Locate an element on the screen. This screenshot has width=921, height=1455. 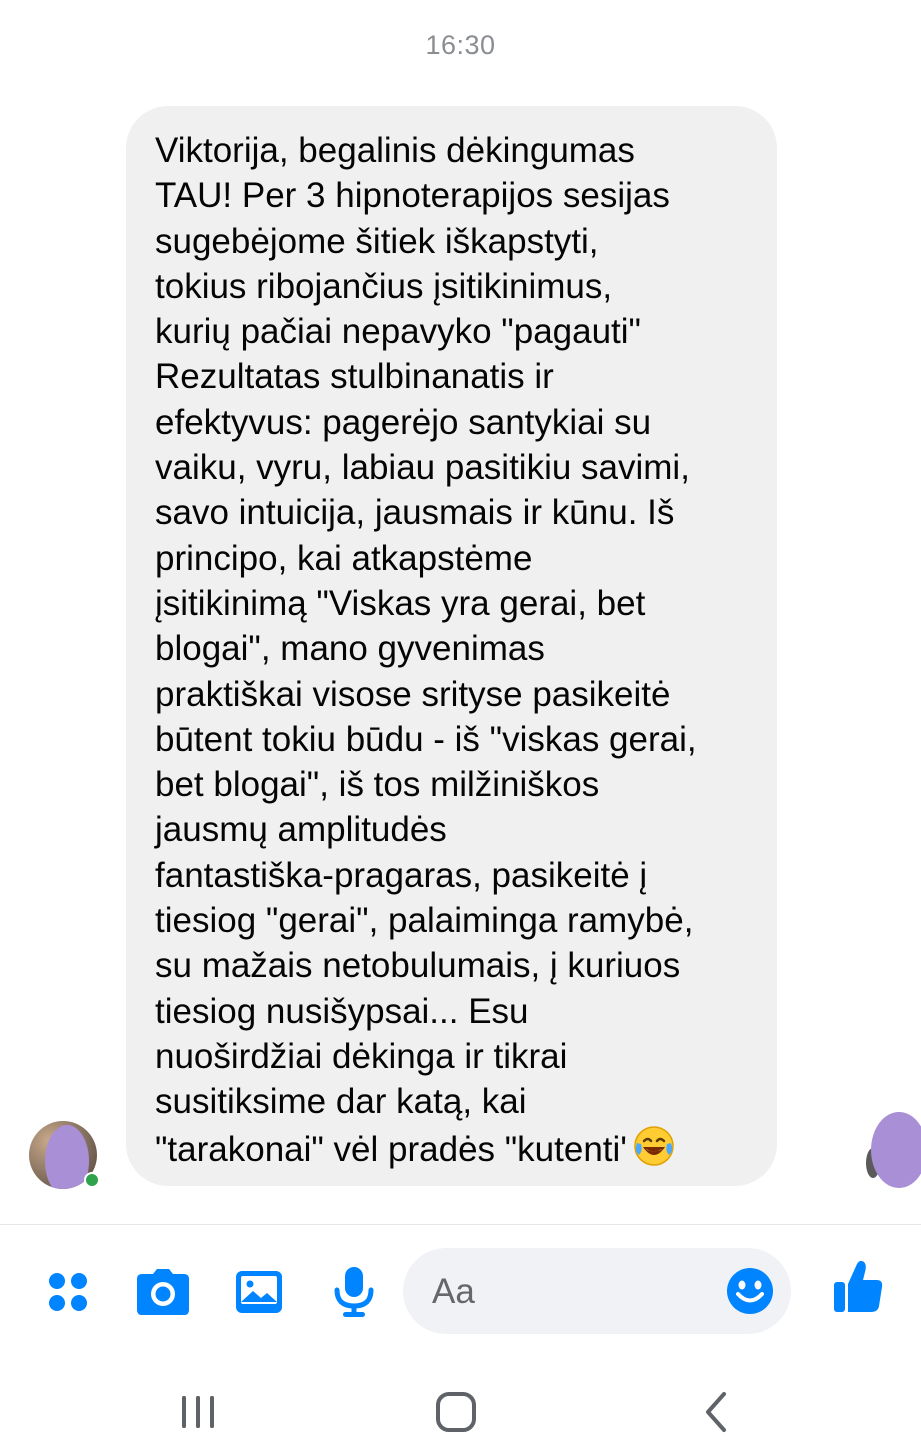
message-timestamp: 16:30 is located at coordinates (460, 45).